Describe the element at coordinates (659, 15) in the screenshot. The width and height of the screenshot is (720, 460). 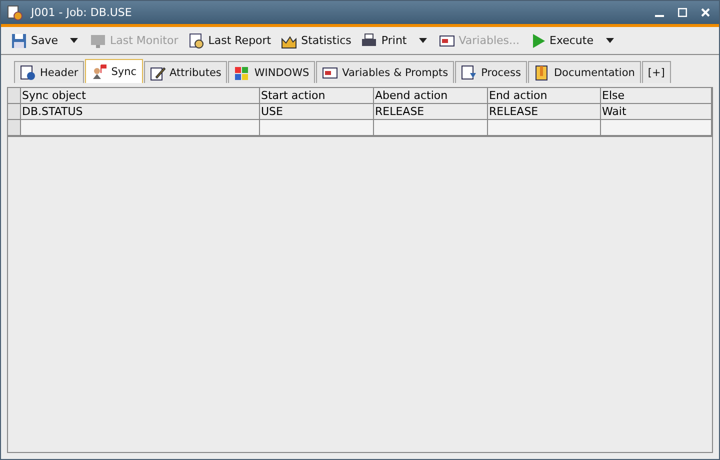
I see `minimize-icon` at that location.